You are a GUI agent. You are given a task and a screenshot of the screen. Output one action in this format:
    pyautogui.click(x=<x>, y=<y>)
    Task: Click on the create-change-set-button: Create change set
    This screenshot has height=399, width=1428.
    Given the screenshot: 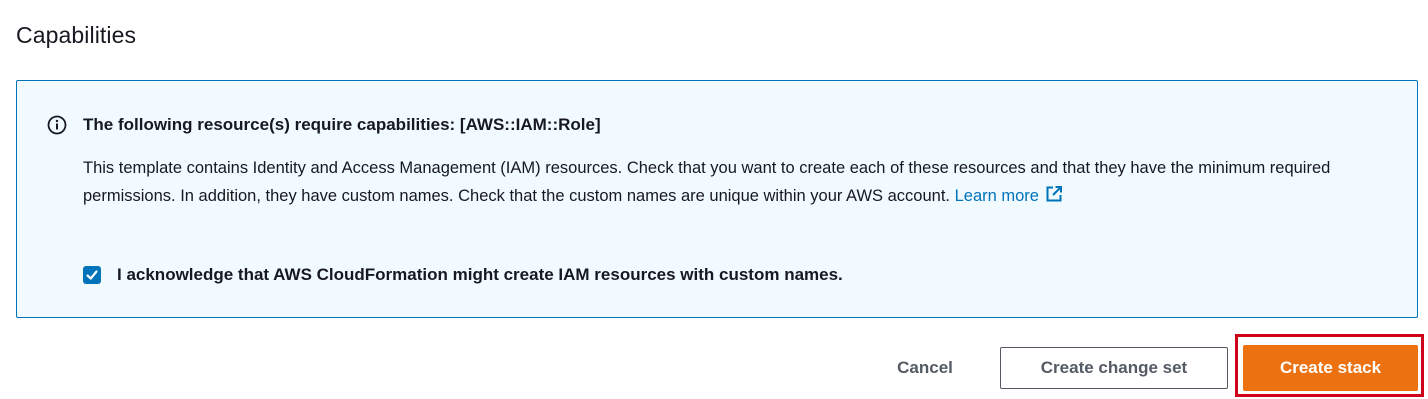 What is the action you would take?
    pyautogui.click(x=1114, y=368)
    